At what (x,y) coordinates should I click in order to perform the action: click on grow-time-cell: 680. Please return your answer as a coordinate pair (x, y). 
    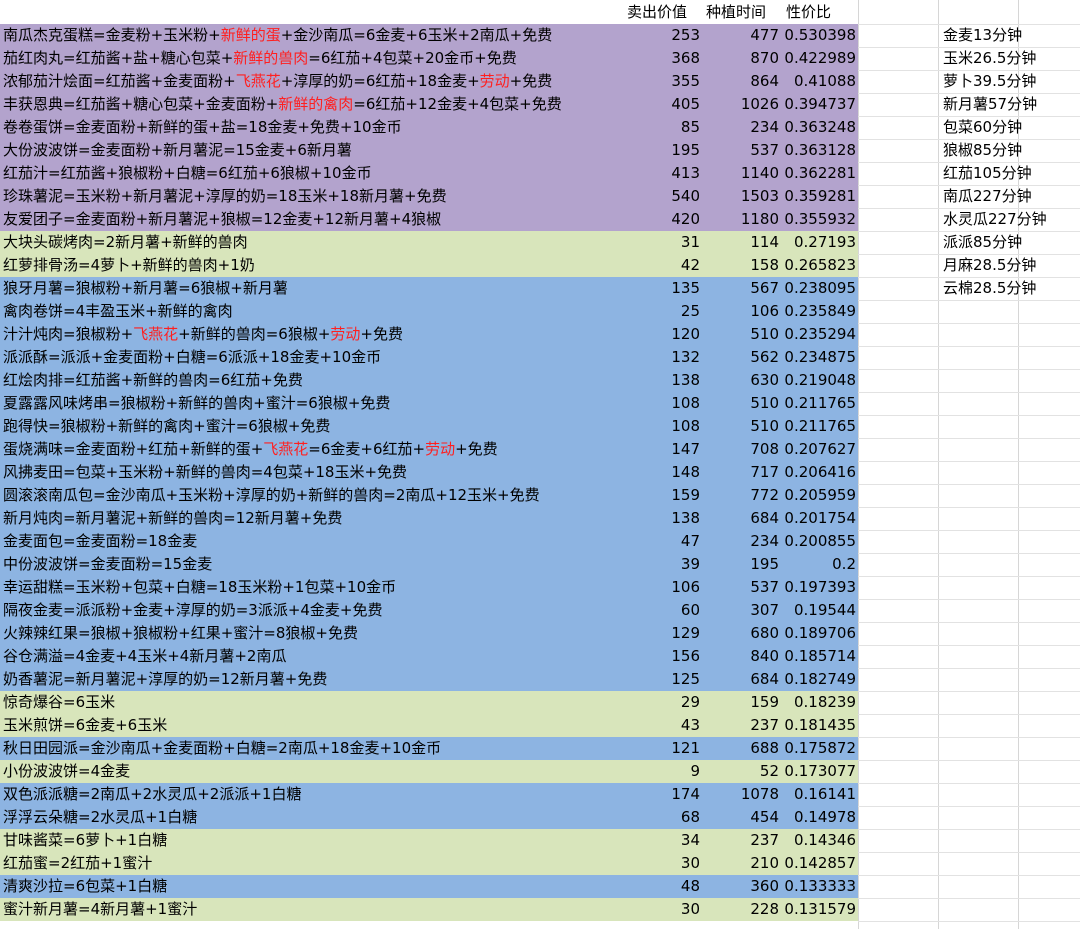
    Looking at the image, I should click on (741, 633).